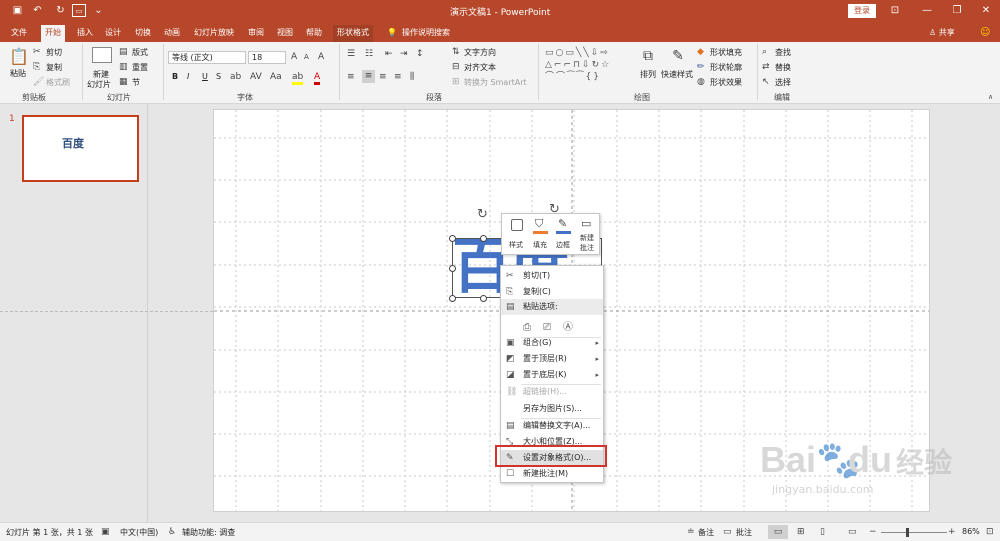 This screenshot has height=541, width=1000. I want to click on zoom-in-icon: +, so click(952, 532).